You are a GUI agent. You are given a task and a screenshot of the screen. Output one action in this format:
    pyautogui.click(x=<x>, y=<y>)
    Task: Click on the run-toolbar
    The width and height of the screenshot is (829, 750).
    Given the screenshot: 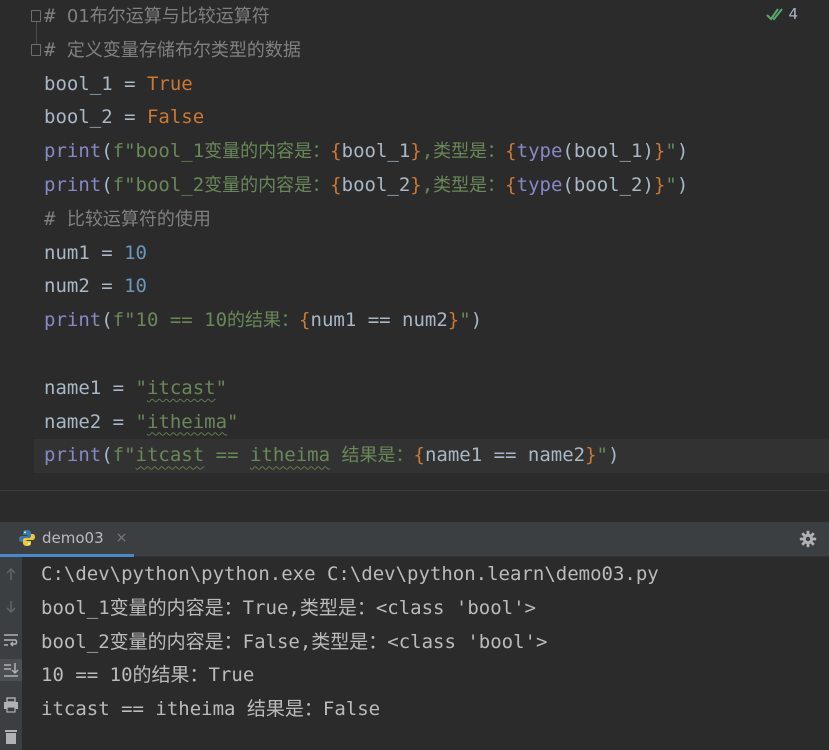 What is the action you would take?
    pyautogui.click(x=11, y=653)
    